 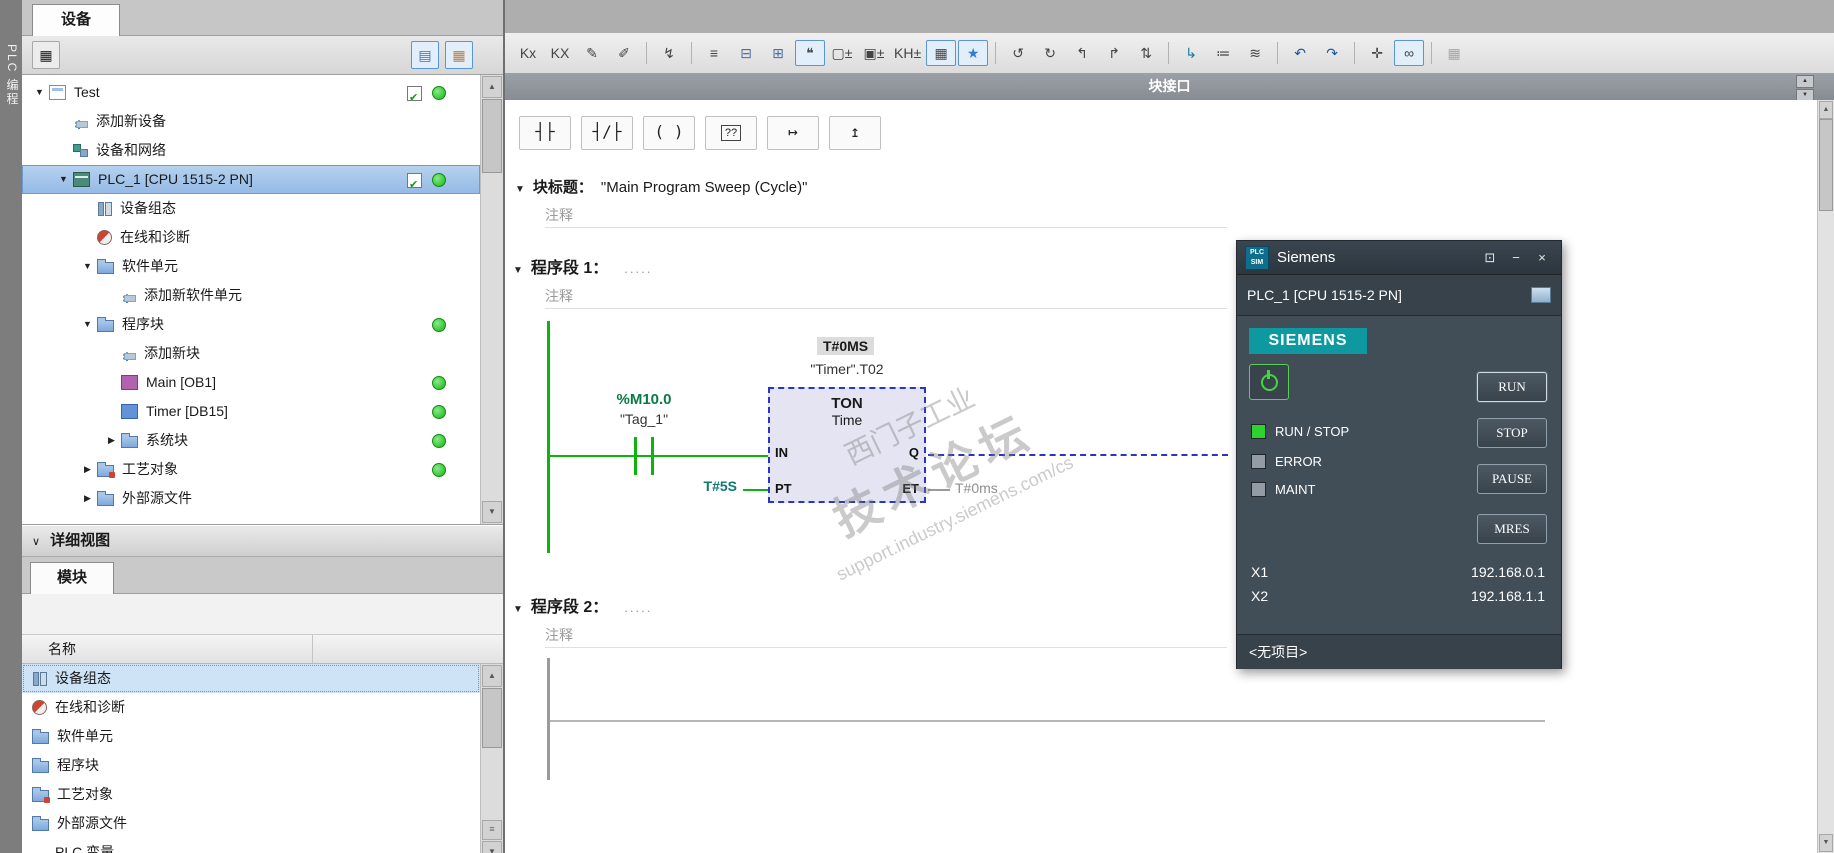 I want to click on expand-networks-icon: ≡, so click(x=714, y=53).